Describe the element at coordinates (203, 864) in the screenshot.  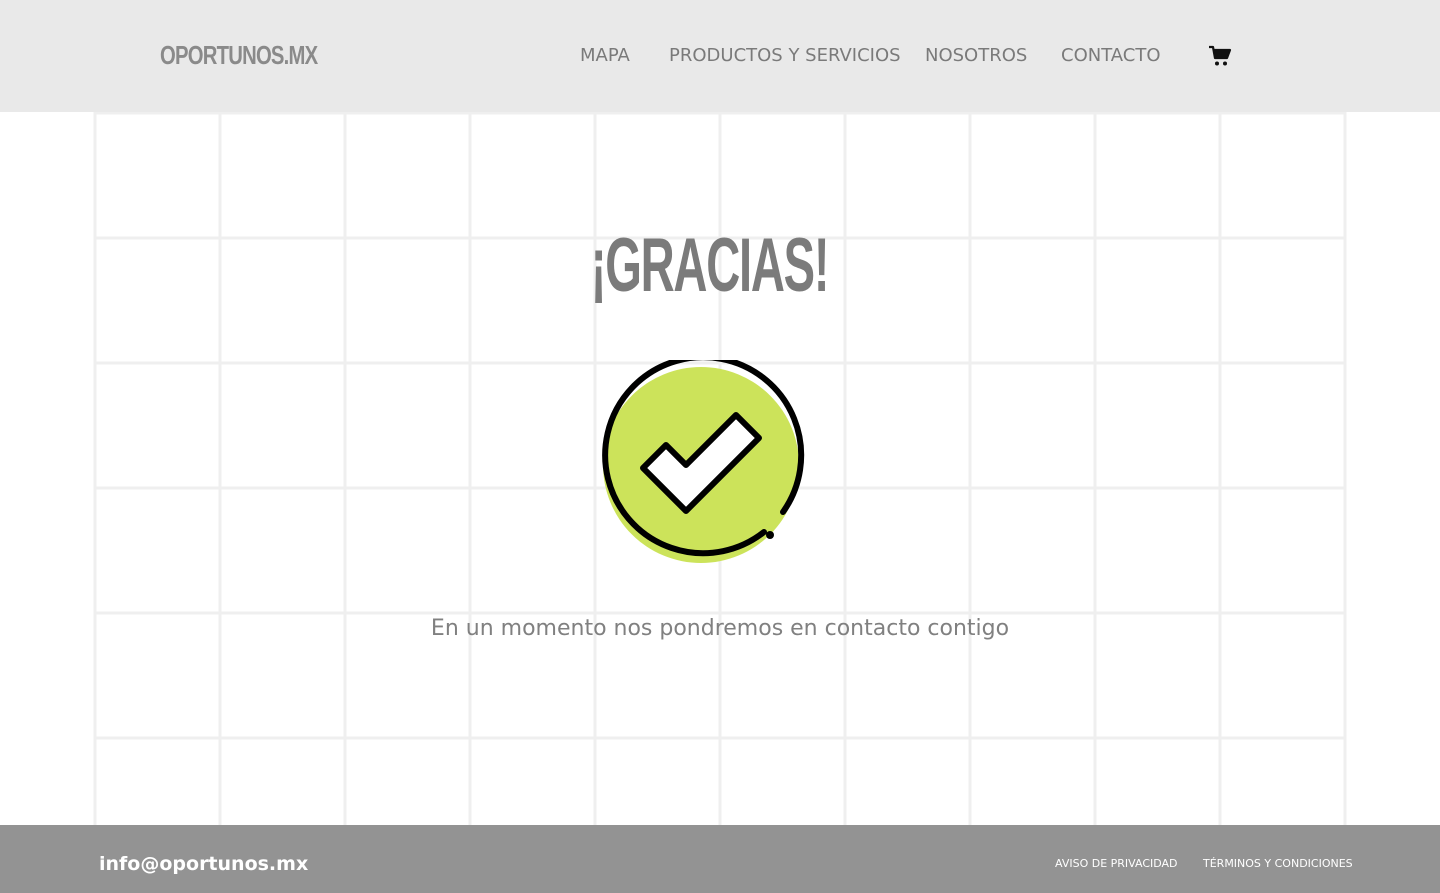
I see `footer-email-link: info@oportunos.mx` at that location.